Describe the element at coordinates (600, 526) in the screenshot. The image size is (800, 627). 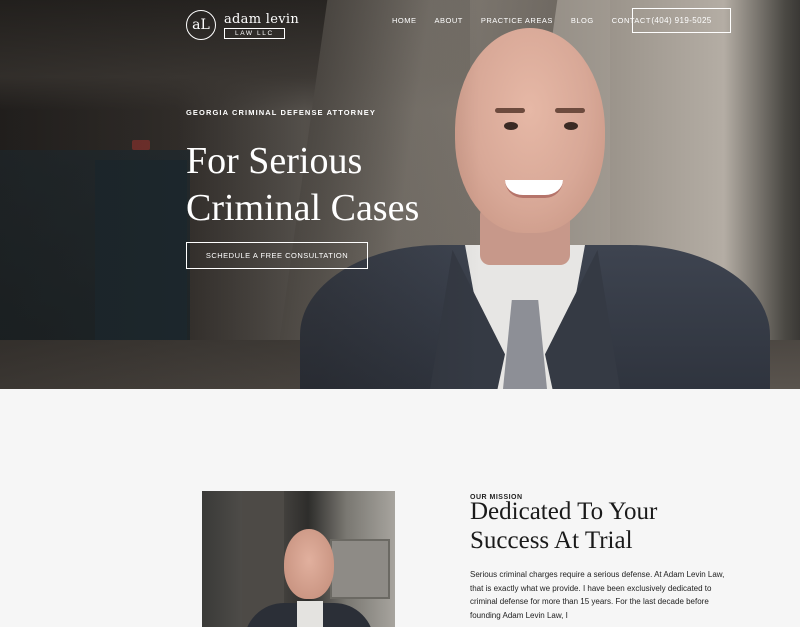
I see `mission-title: Dedicated To Your Success At Trial` at that location.